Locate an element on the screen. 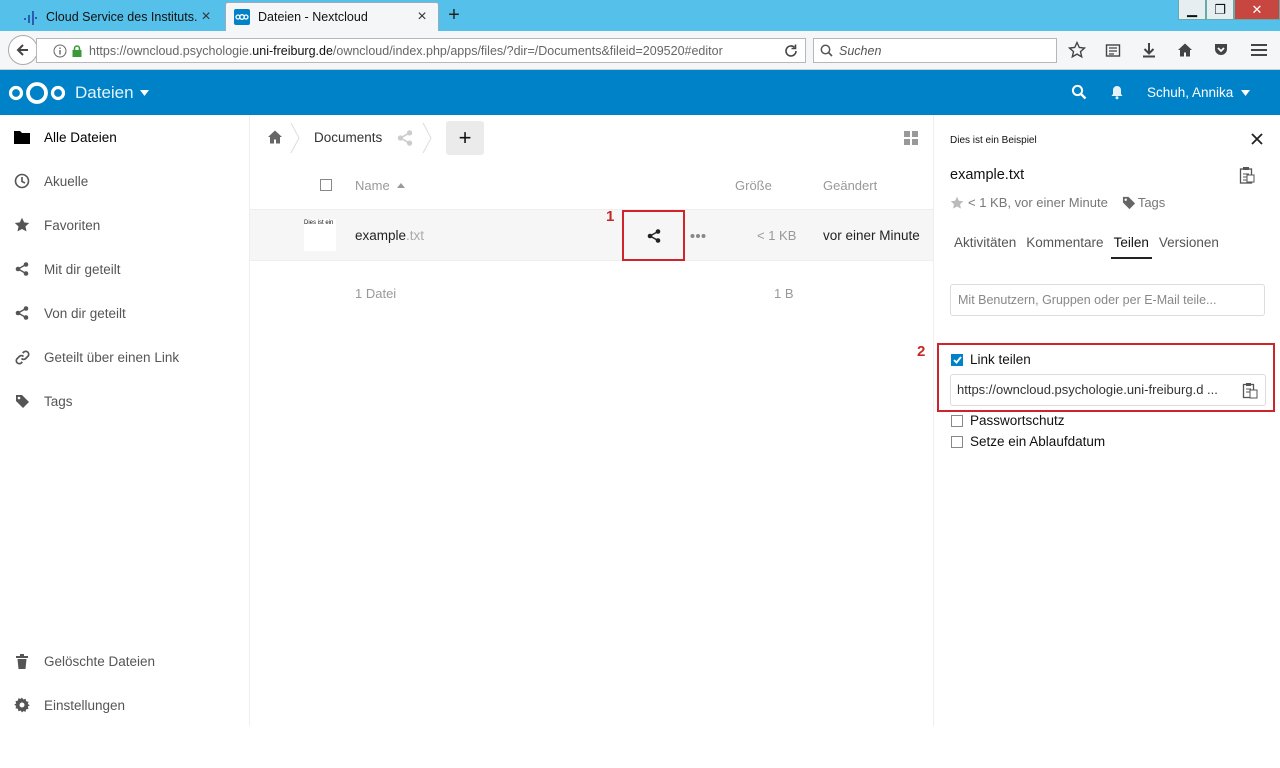  annotation-box-link-share is located at coordinates (1106, 377).